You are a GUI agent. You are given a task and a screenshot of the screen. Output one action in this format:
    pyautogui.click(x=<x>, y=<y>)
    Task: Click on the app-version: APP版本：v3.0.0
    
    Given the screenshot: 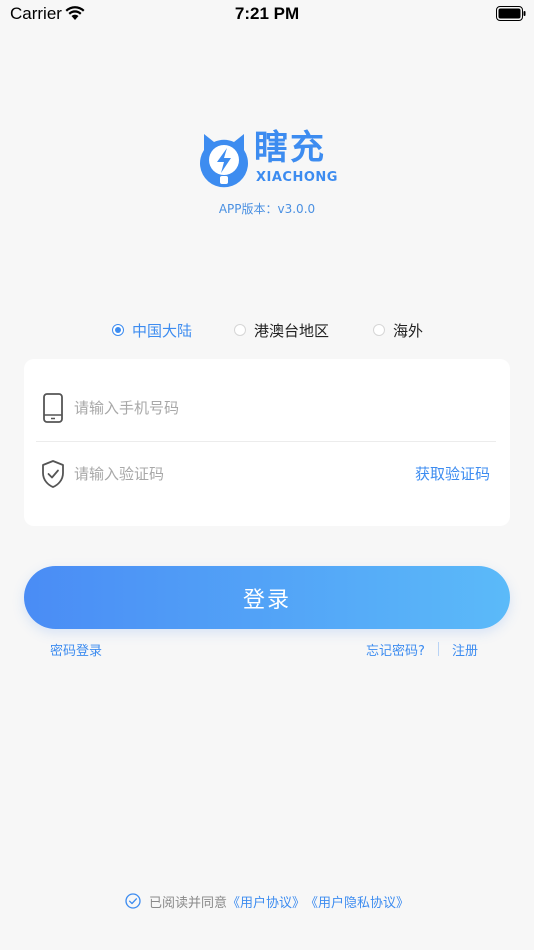 What is the action you would take?
    pyautogui.click(x=267, y=209)
    